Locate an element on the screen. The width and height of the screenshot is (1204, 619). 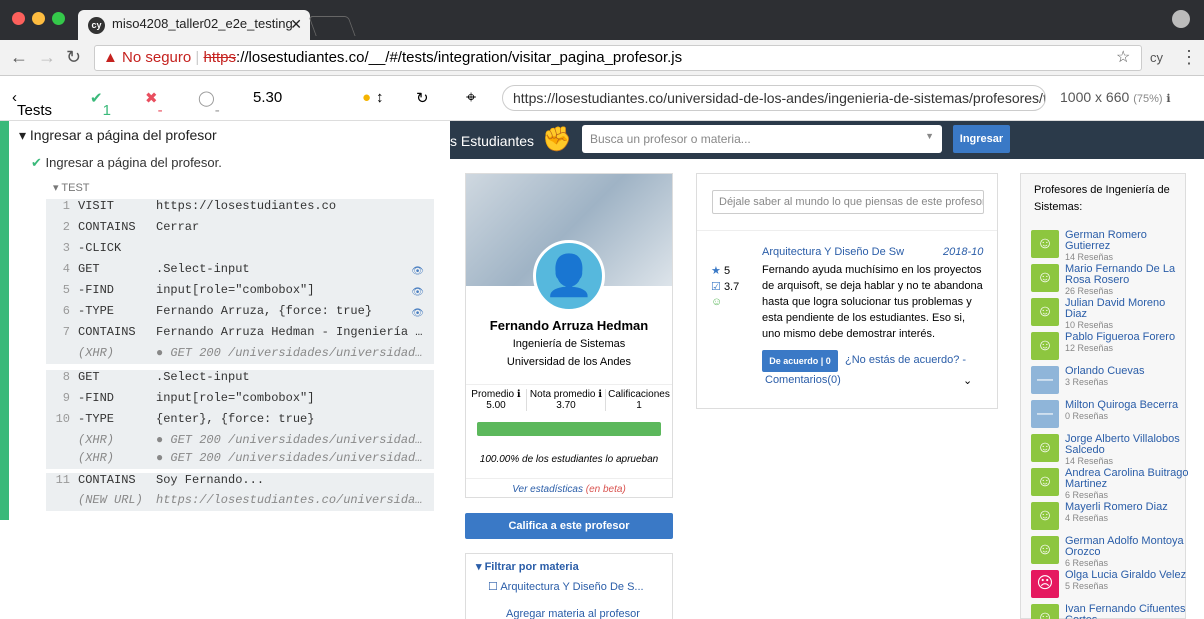
average-value: 5.00 is located at coordinates (496, 405).